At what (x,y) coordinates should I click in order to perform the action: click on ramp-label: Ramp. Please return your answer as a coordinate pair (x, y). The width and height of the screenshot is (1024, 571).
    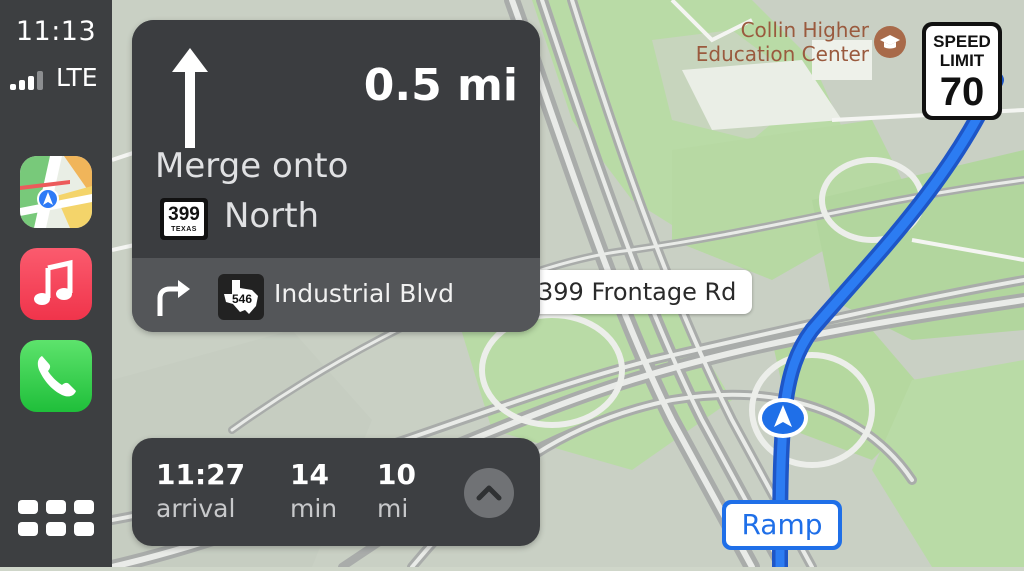
    Looking at the image, I should click on (782, 525).